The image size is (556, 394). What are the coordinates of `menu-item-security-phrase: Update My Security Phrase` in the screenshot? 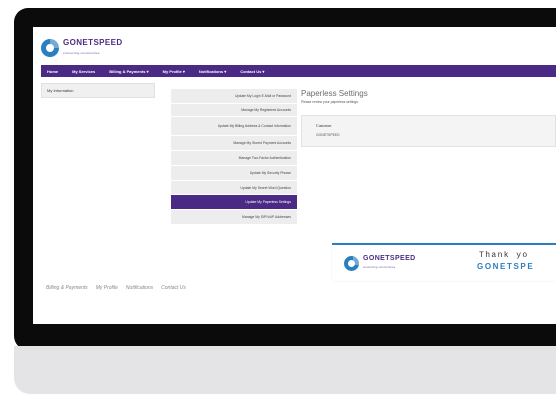 It's located at (234, 173).